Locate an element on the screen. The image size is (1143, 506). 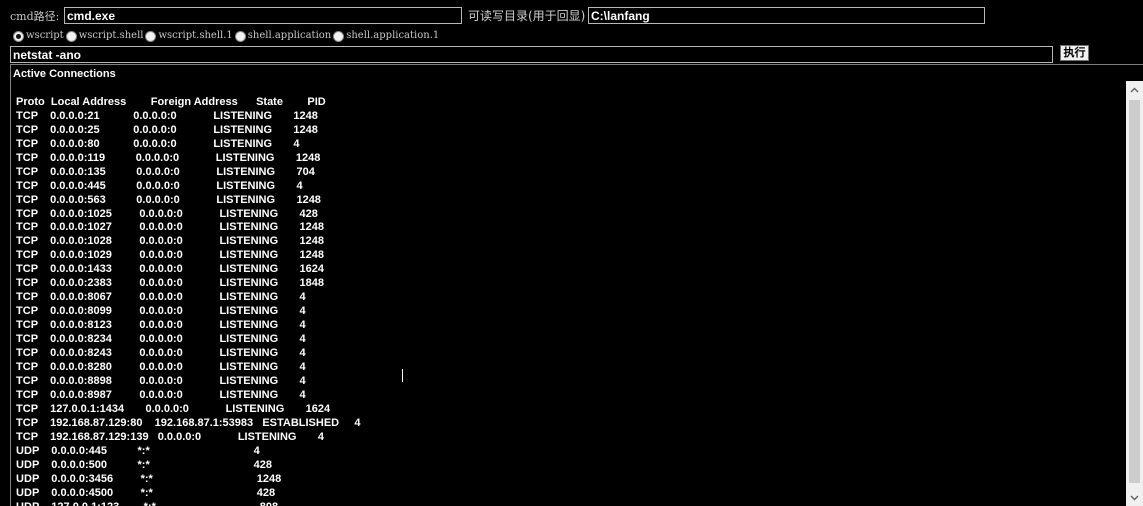
text-caret is located at coordinates (402, 375).